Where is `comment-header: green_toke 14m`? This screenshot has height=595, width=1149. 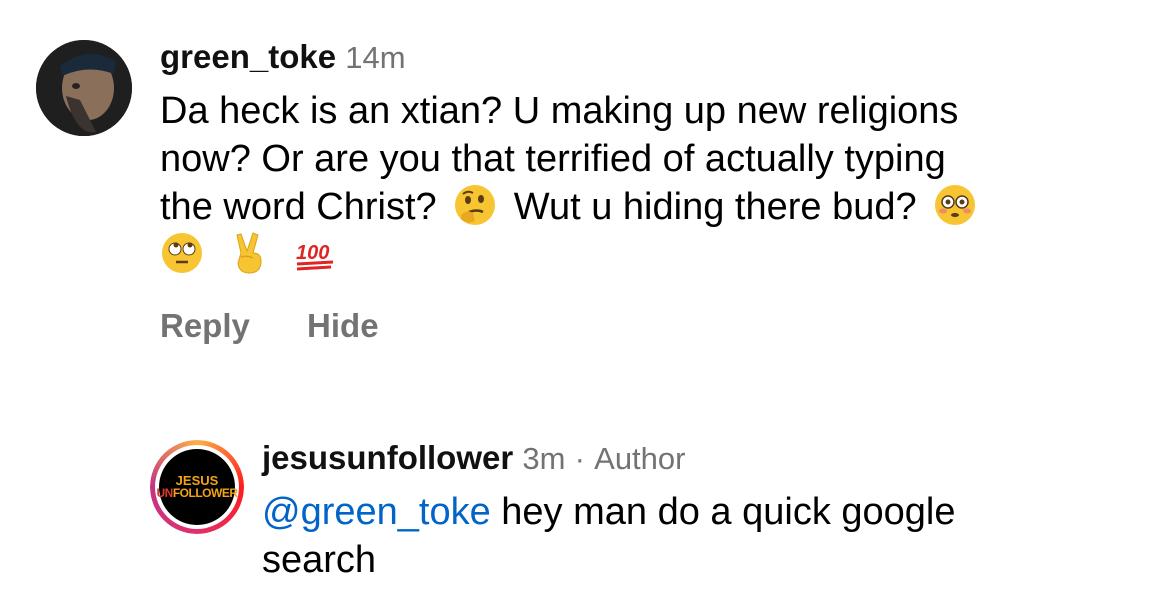 comment-header: green_toke 14m is located at coordinates (648, 57).